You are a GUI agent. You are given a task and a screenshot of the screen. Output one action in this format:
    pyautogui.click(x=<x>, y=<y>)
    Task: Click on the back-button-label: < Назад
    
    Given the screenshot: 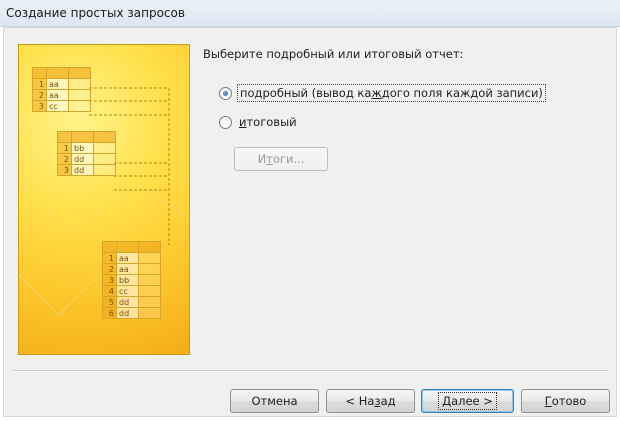 What is the action you would take?
    pyautogui.click(x=370, y=401)
    